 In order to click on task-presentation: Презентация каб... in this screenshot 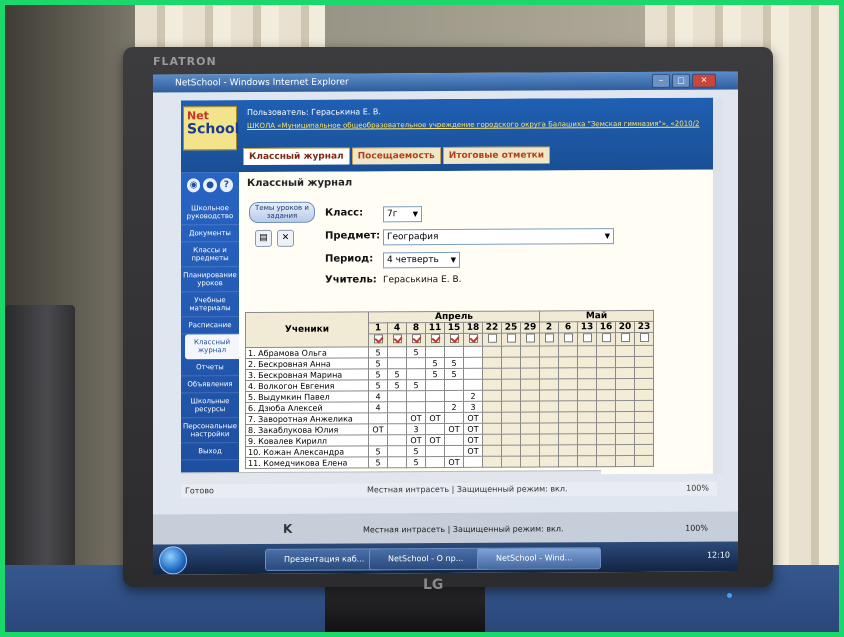, I will do `click(323, 559)`.